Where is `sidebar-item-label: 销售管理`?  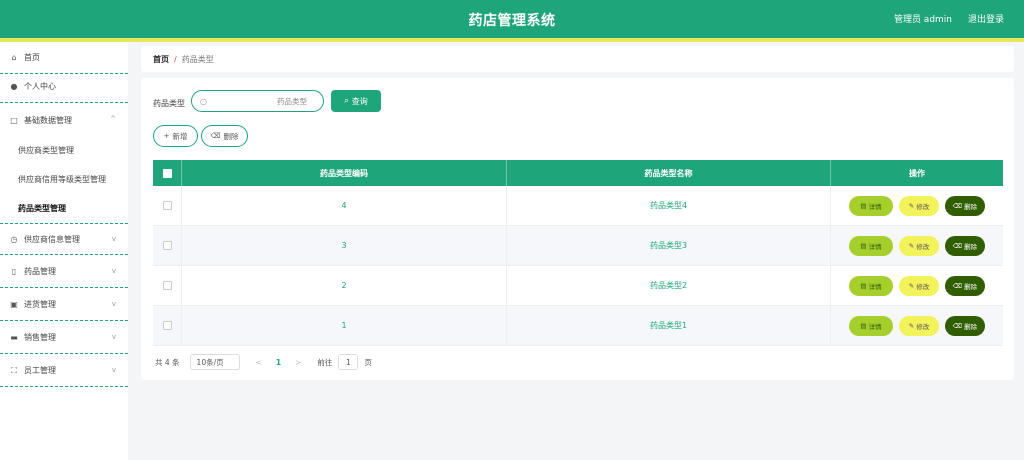
sidebar-item-label: 销售管理 is located at coordinates (40, 337).